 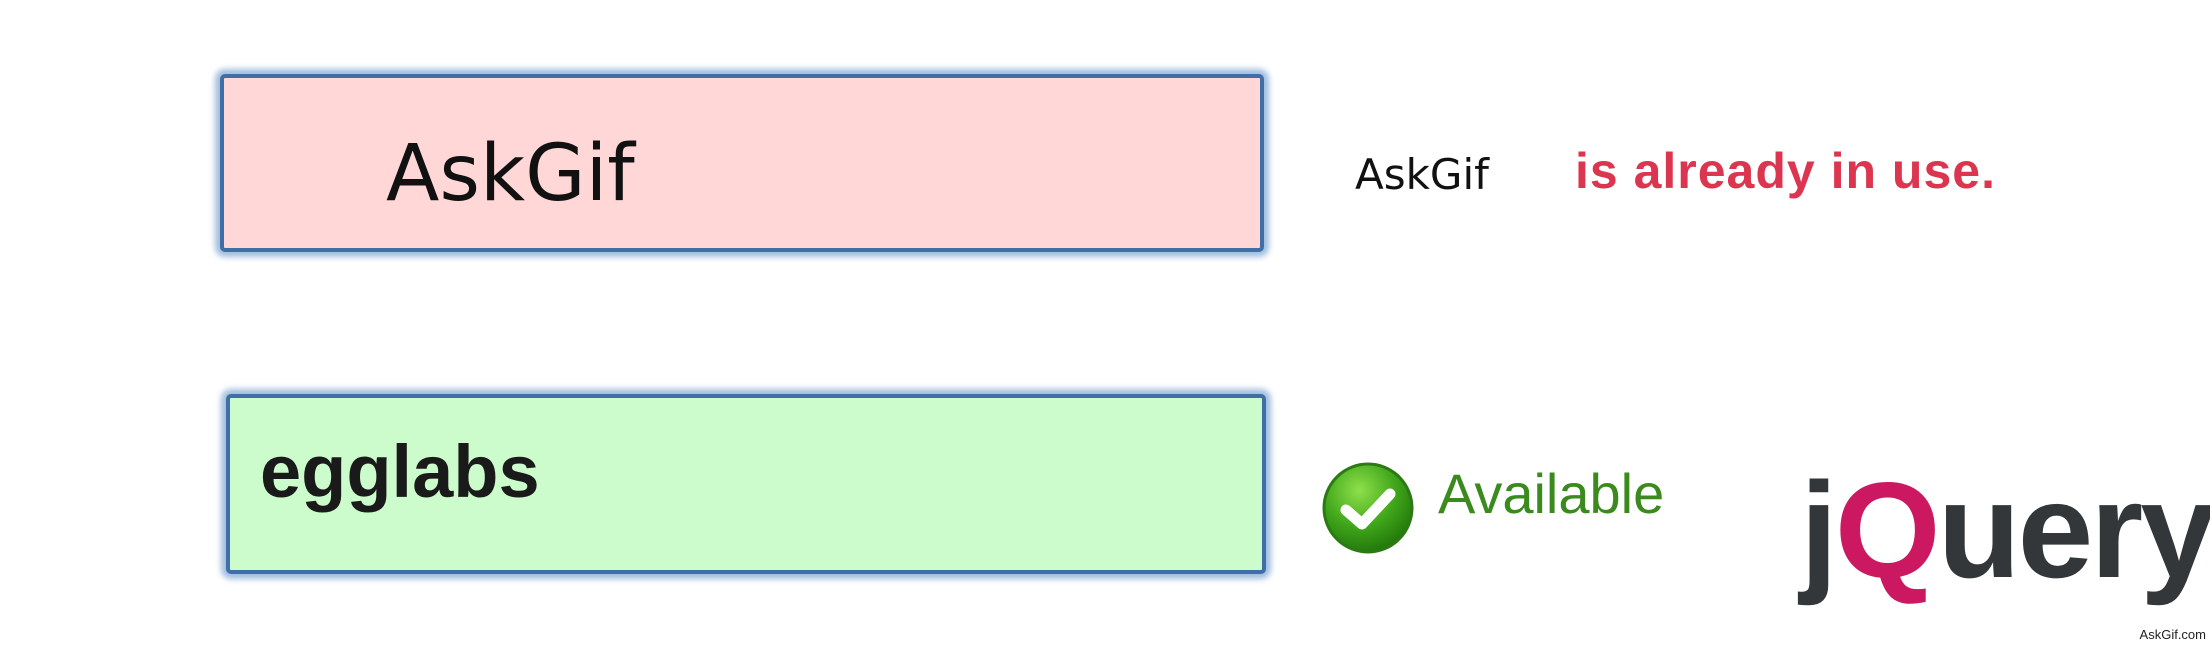 I want to click on taken-username-text: AskGif, so click(x=1422, y=174).